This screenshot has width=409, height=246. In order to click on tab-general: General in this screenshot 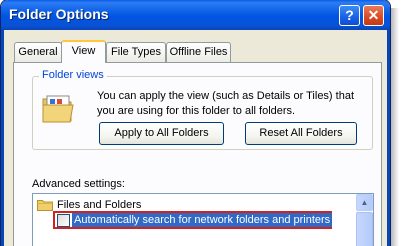, I will do `click(38, 52)`.